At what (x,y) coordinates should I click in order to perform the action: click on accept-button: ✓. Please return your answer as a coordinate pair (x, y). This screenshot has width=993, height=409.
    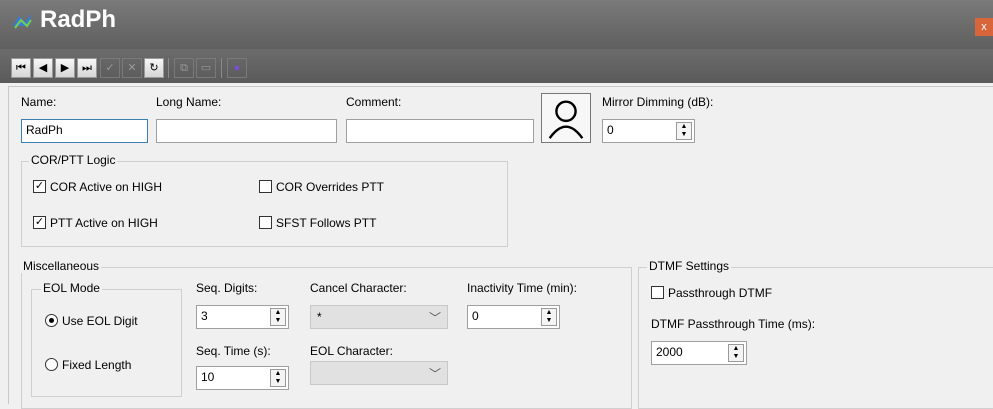
    Looking at the image, I should click on (110, 68).